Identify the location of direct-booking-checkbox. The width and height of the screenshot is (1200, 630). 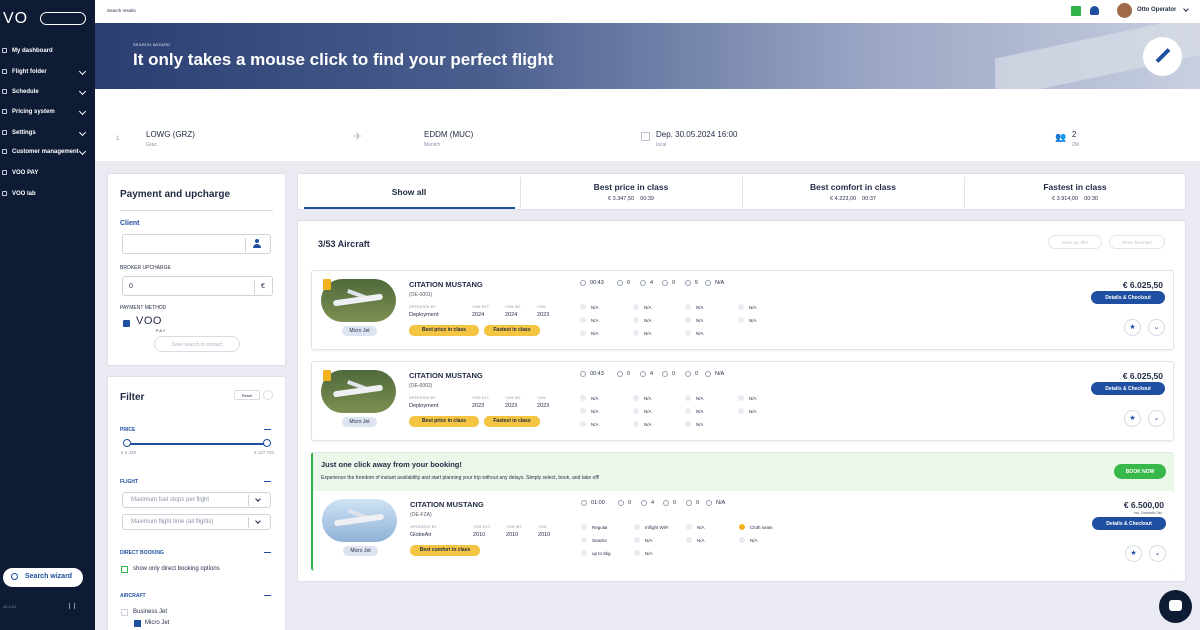
(124, 569).